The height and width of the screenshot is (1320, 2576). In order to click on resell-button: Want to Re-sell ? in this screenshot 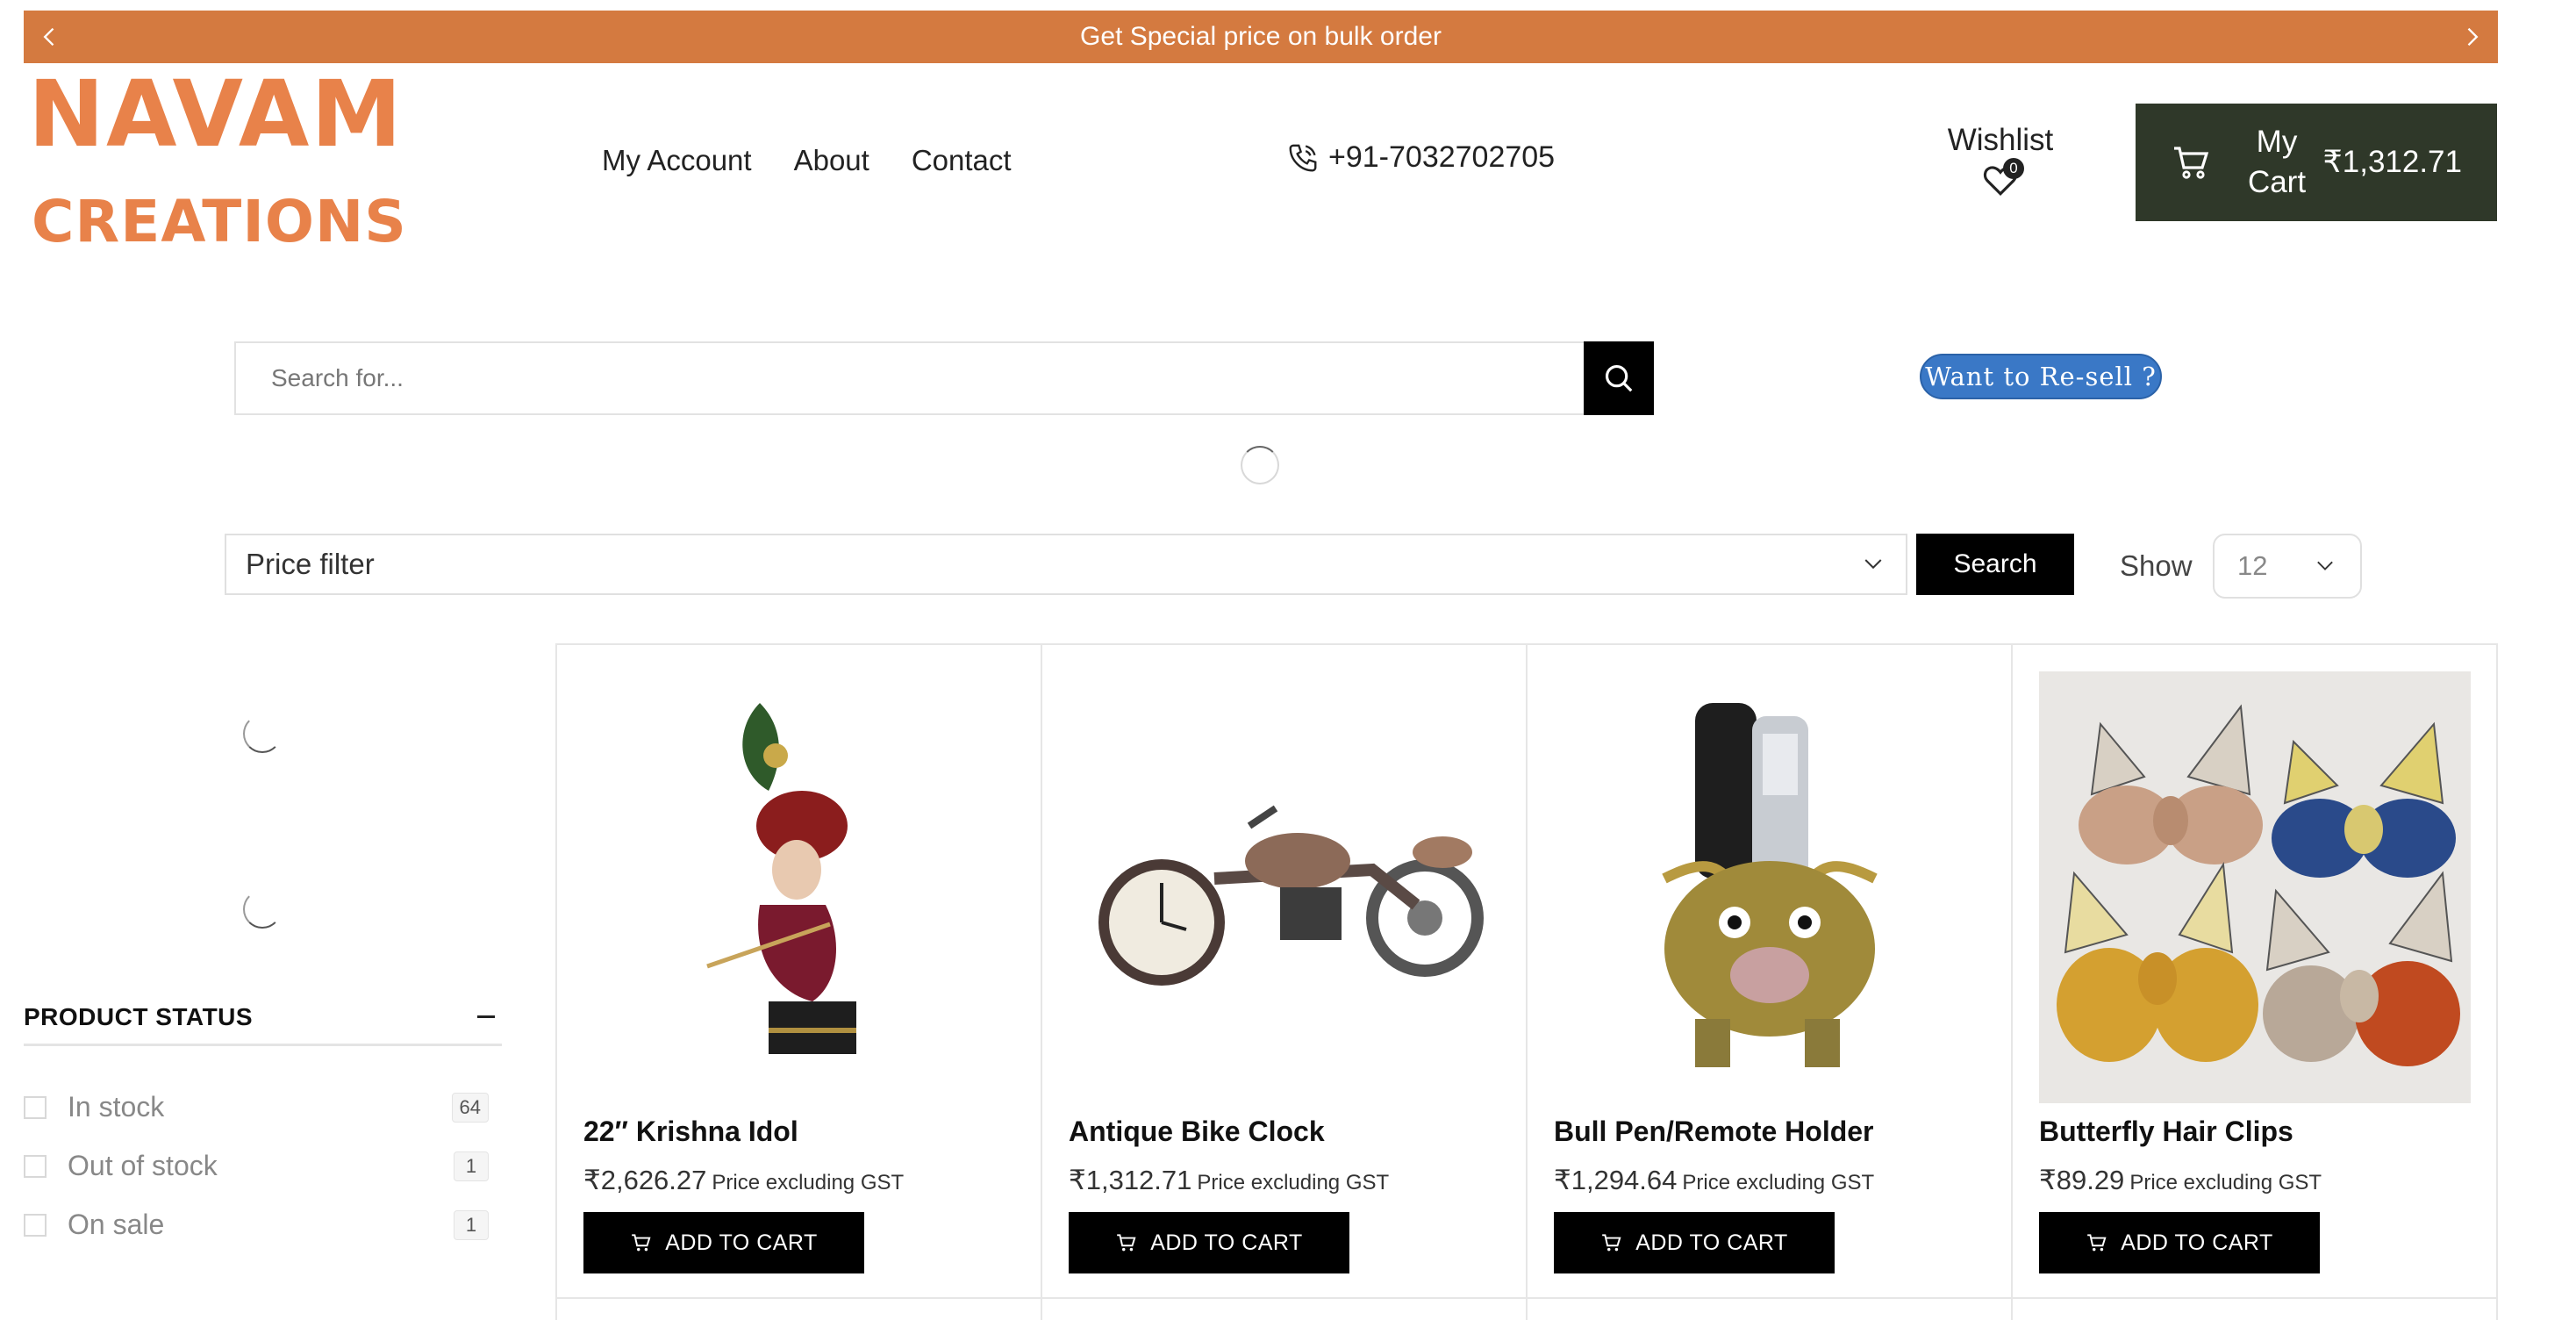, I will do `click(2041, 376)`.